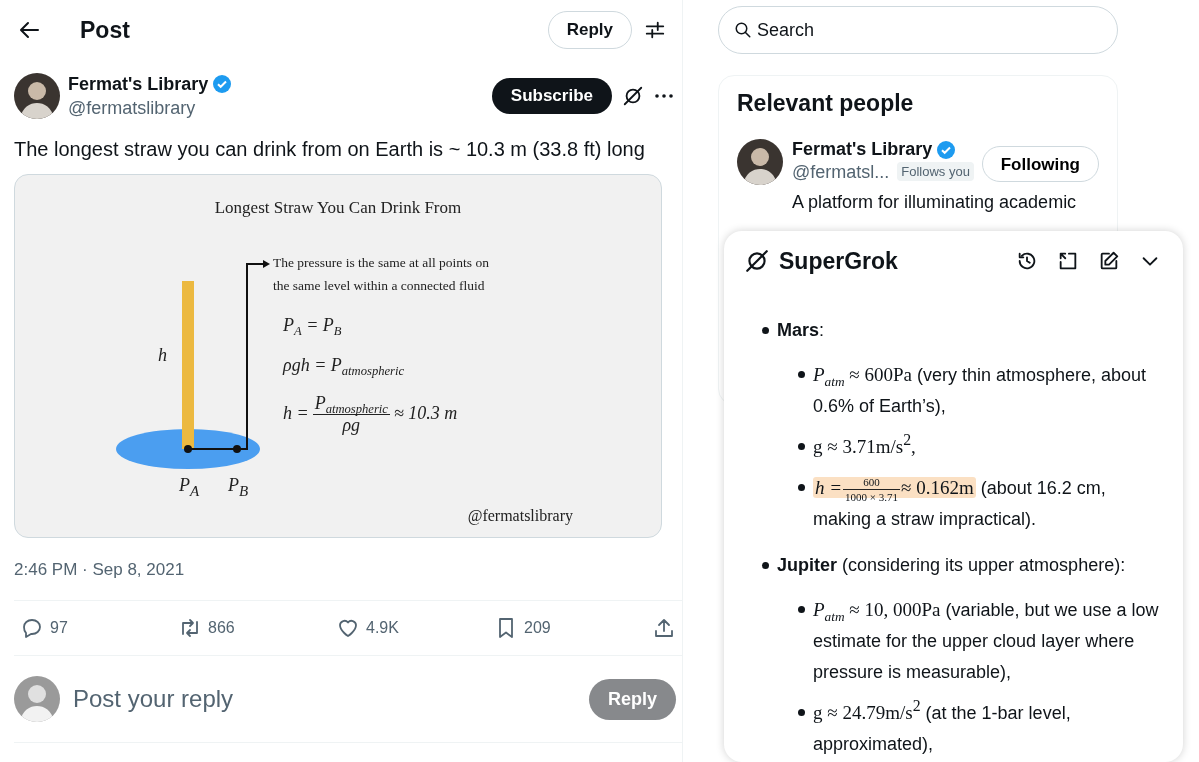  Describe the element at coordinates (655, 30) in the screenshot. I see `sliders-icon` at that location.